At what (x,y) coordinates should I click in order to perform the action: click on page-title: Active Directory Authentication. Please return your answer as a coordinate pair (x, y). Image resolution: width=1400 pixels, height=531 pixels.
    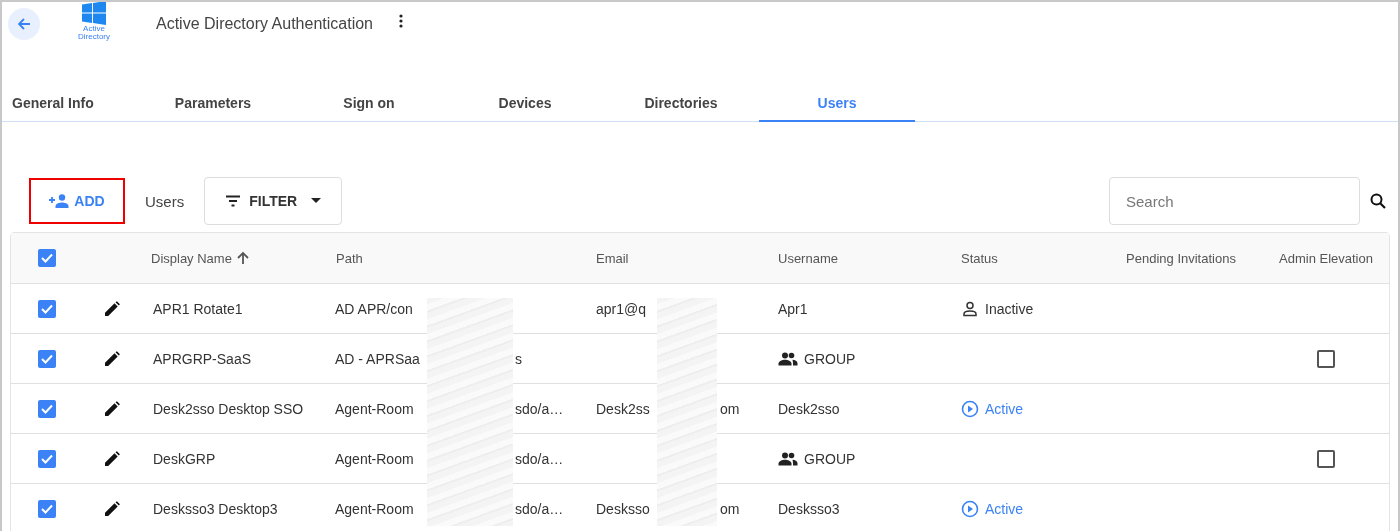
    Looking at the image, I should click on (264, 24).